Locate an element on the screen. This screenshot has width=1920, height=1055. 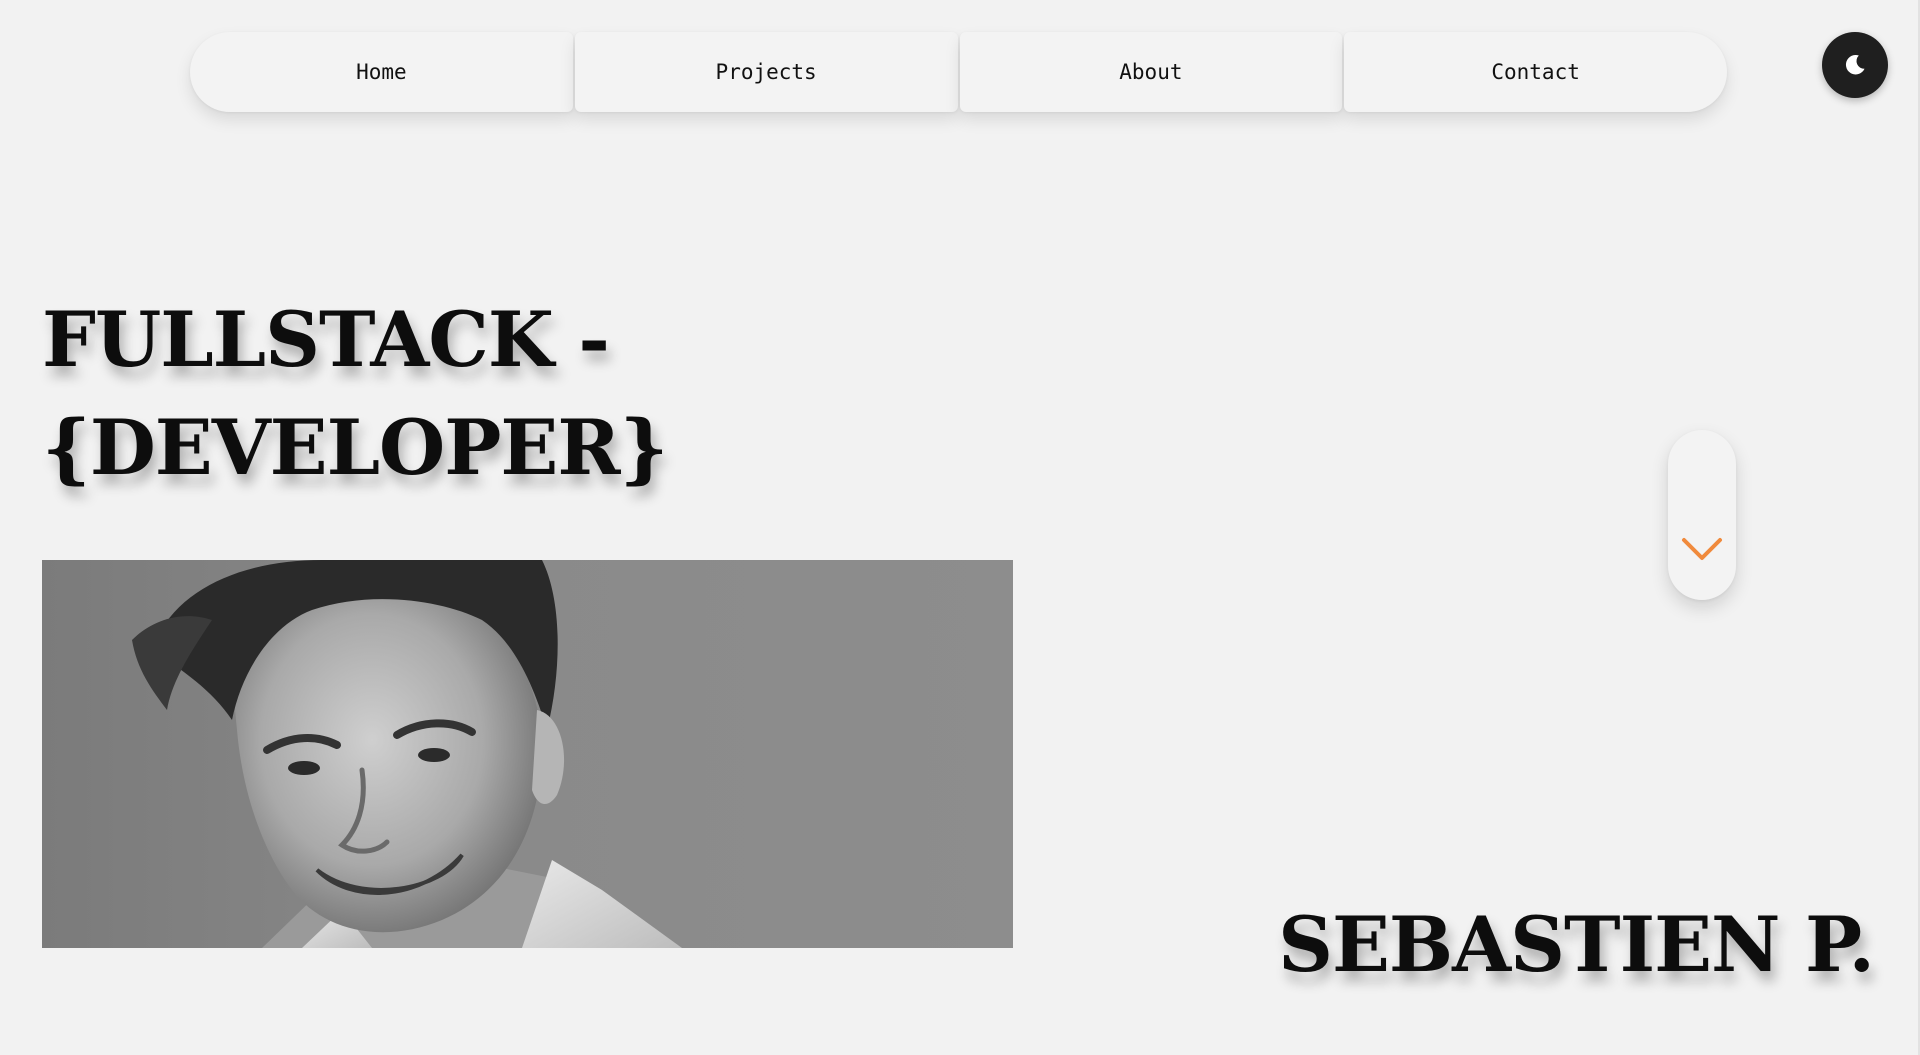
theme-toggle-button is located at coordinates (1855, 65).